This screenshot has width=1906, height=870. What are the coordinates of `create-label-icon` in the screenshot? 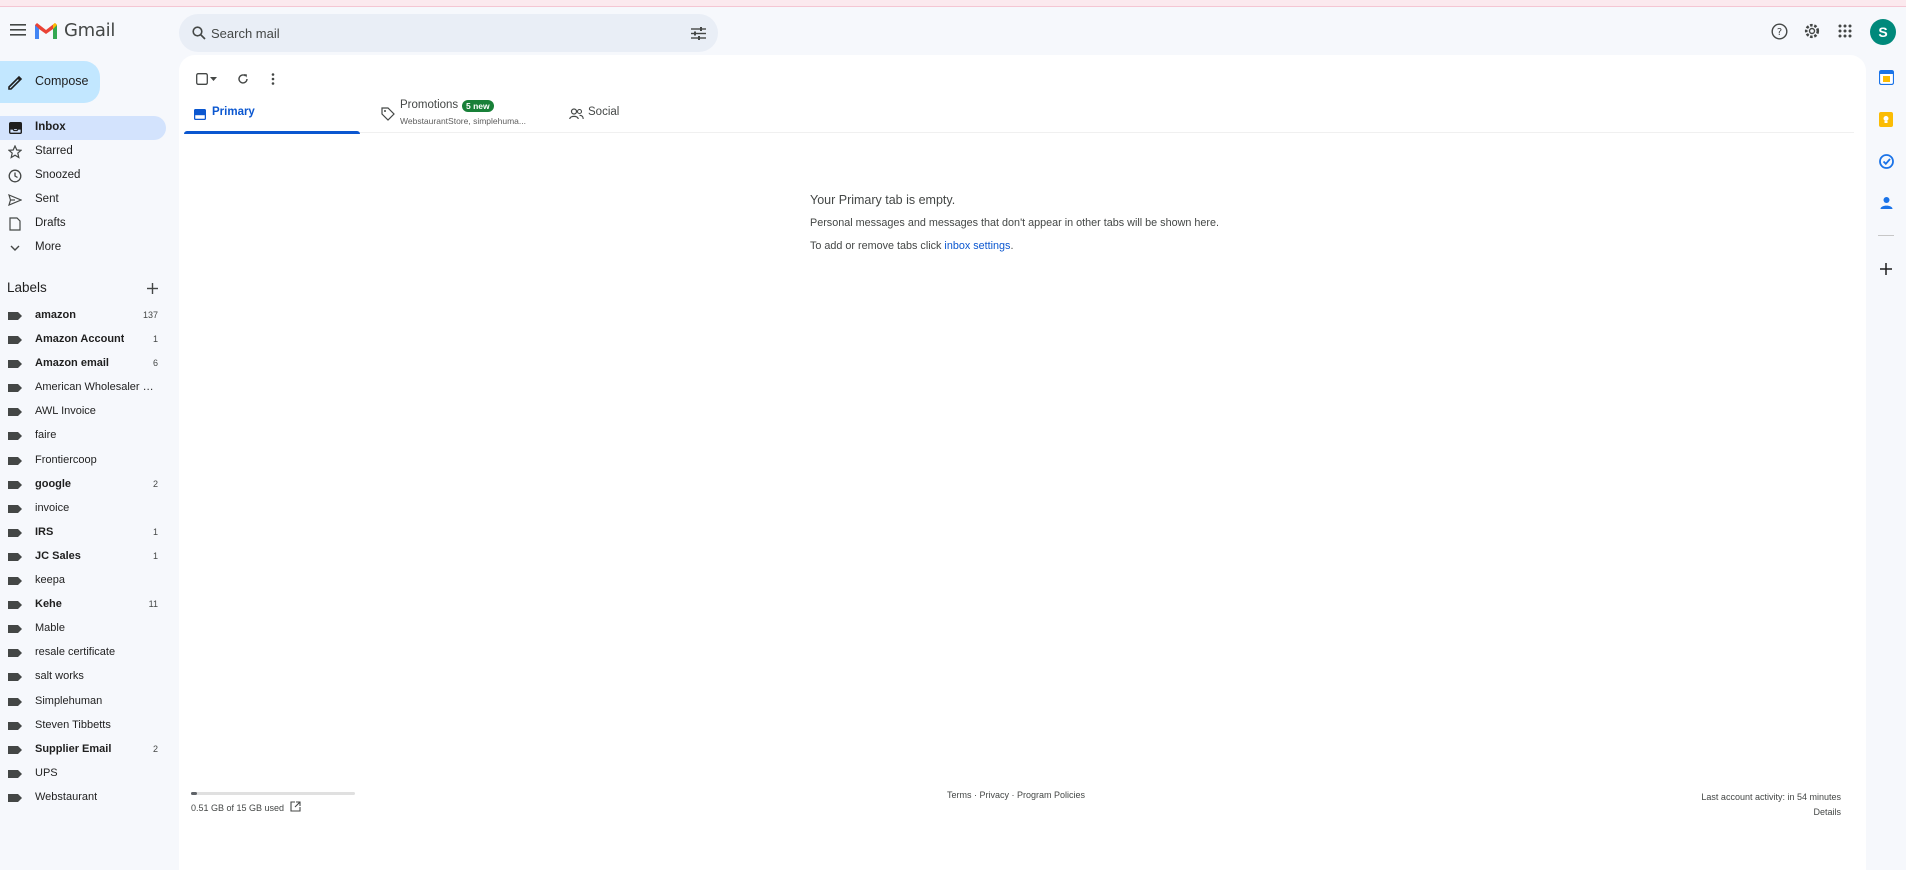 It's located at (152, 288).